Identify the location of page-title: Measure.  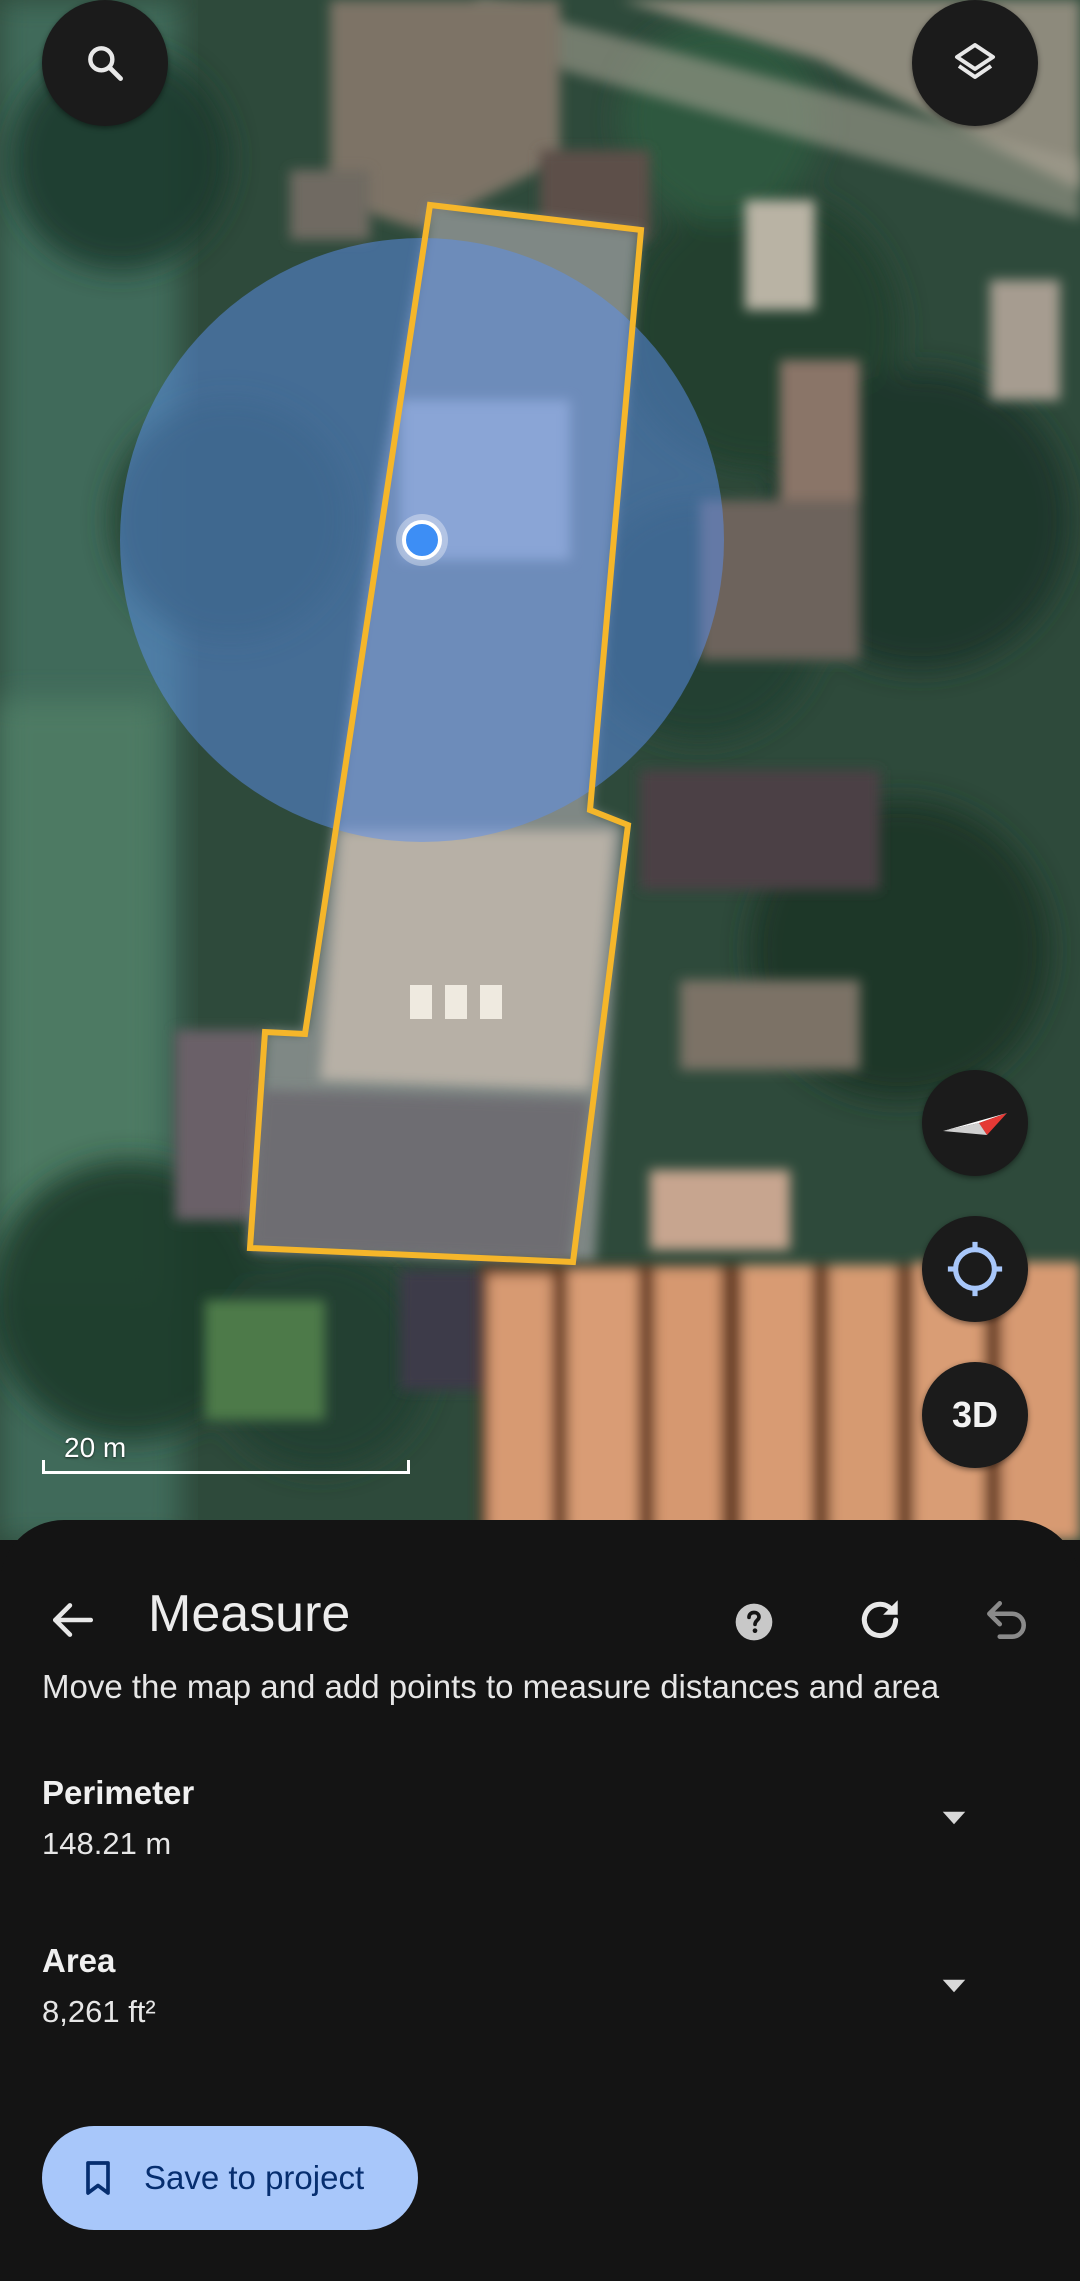
(249, 1614).